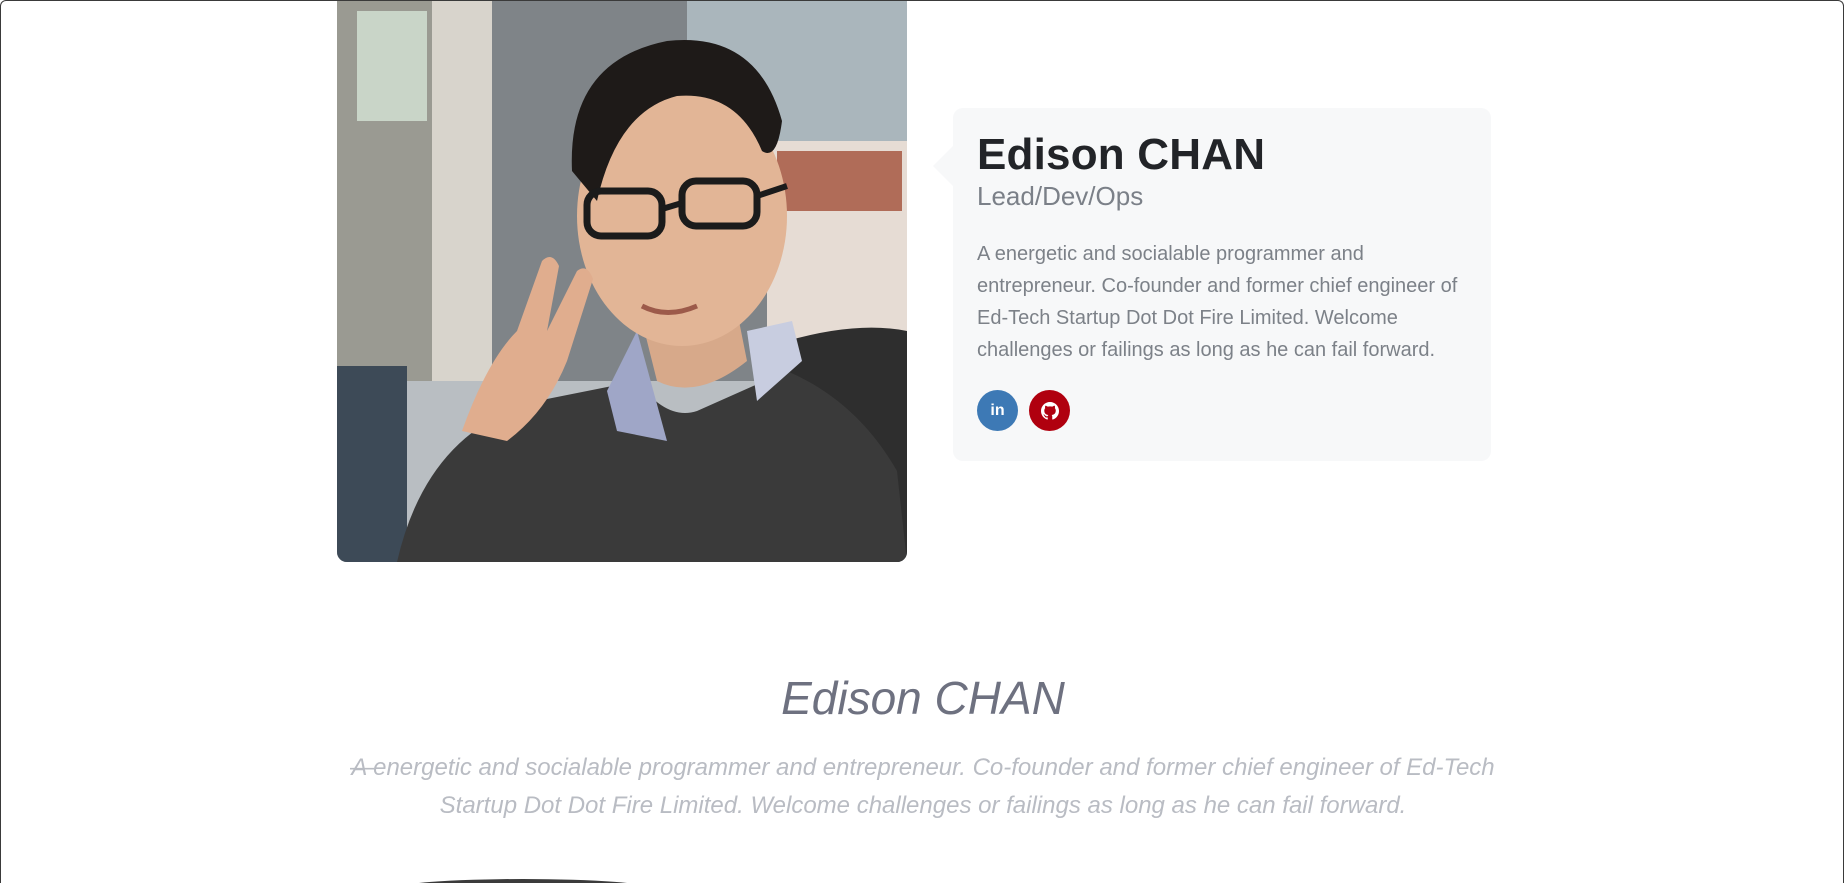 This screenshot has width=1844, height=883. Describe the element at coordinates (1121, 154) in the screenshot. I see `profile-name: Edison CHAN` at that location.